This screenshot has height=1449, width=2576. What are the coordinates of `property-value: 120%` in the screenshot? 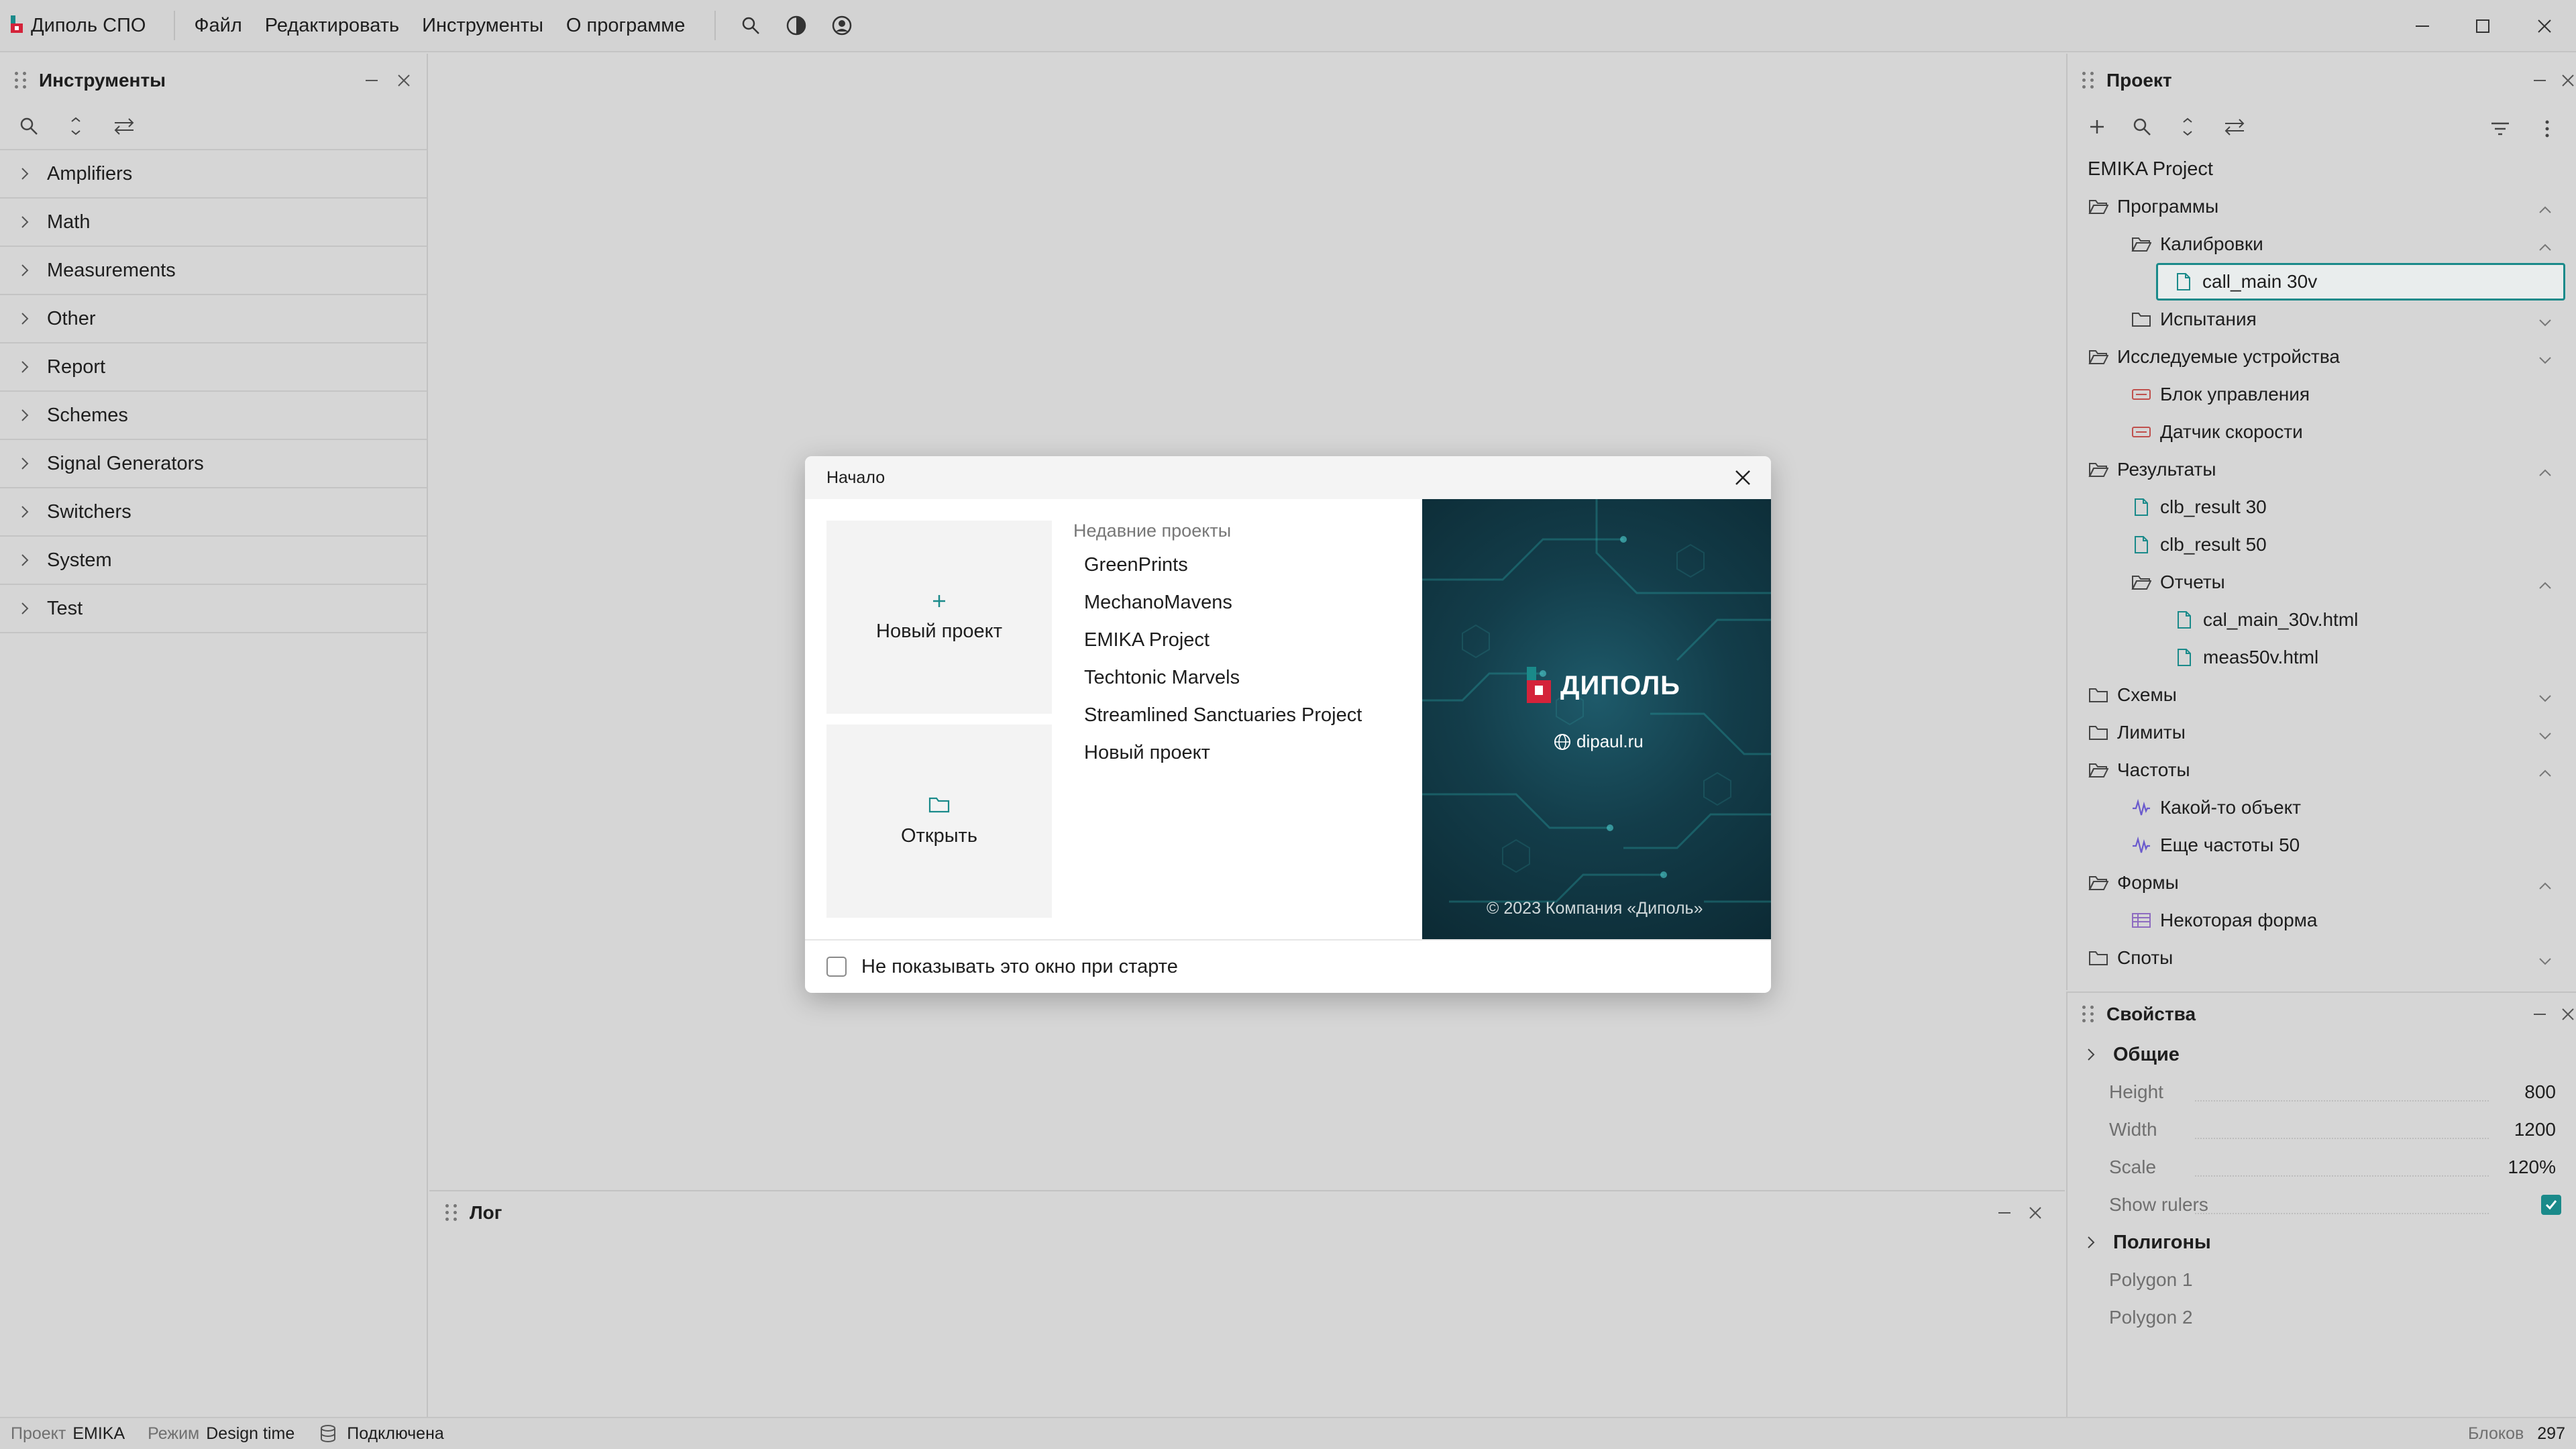 It's located at (2532, 1167).